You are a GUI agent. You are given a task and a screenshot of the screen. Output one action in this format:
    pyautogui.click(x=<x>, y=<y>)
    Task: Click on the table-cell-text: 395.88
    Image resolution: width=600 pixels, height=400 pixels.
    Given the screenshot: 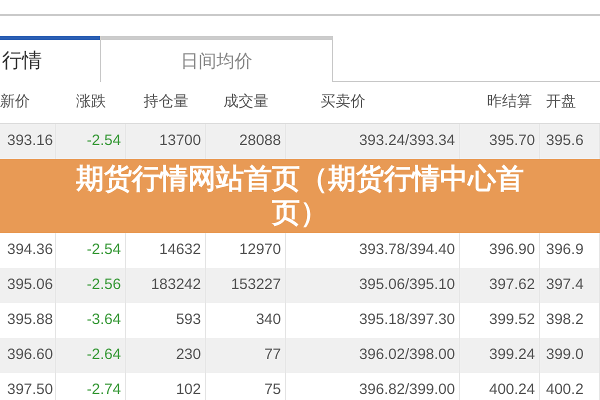 What is the action you would take?
    pyautogui.click(x=30, y=320)
    